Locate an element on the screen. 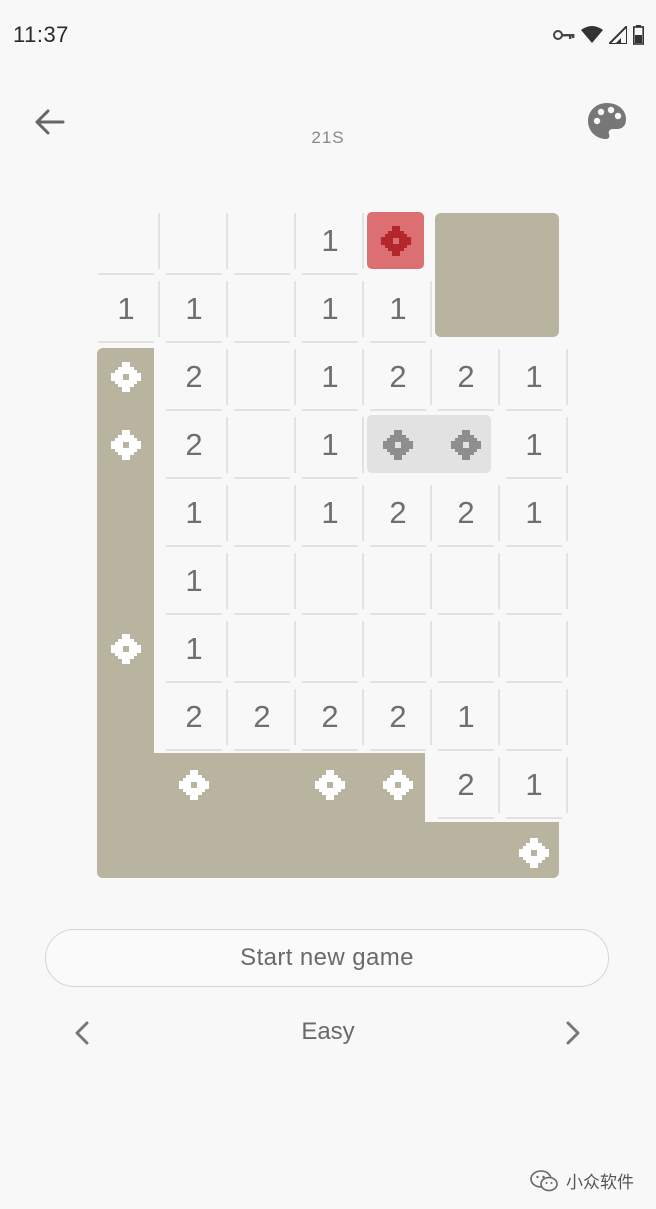 This screenshot has width=656, height=1209. battery-icon is located at coordinates (638, 35).